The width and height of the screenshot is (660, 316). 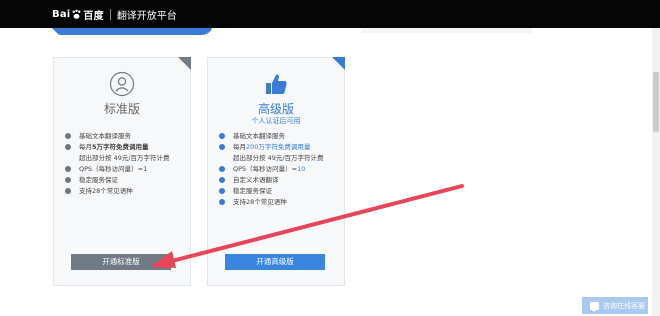 What do you see at coordinates (656, 102) in the screenshot?
I see `scrollbar-thumb` at bounding box center [656, 102].